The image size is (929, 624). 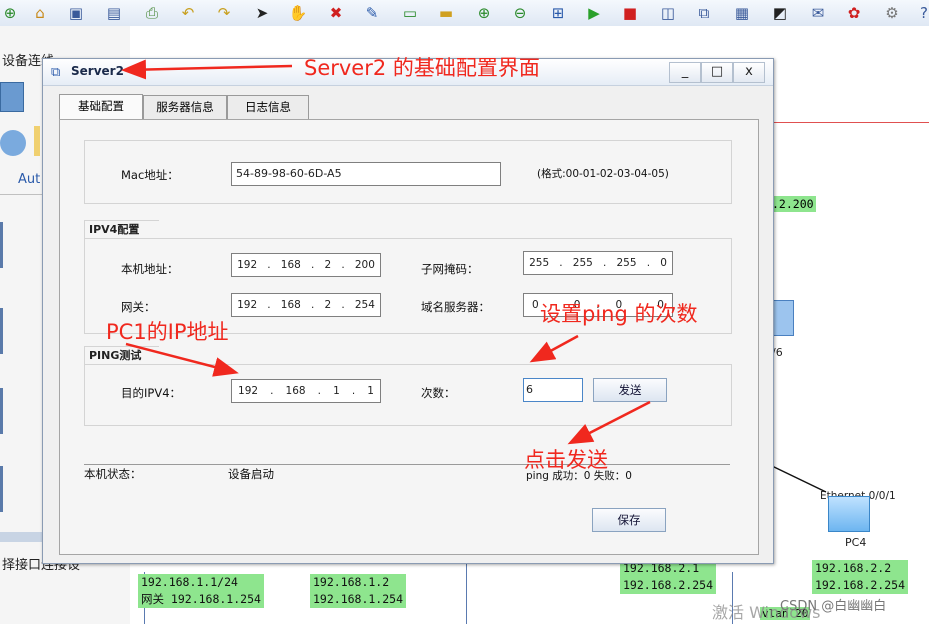 What do you see at coordinates (182, 359) in the screenshot?
I see `arrow-to-dest-ip` at bounding box center [182, 359].